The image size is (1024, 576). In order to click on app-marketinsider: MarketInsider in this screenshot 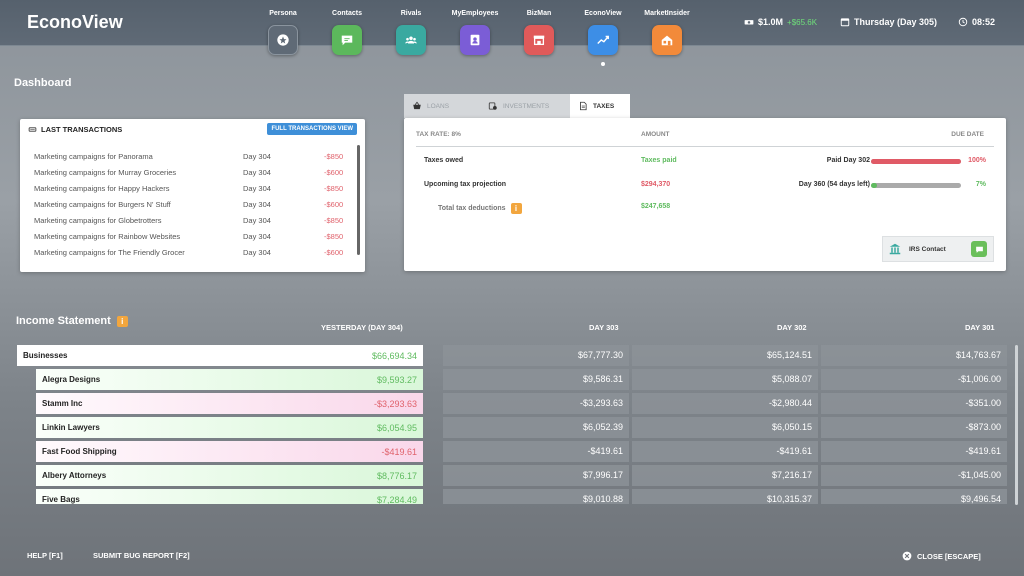, I will do `click(667, 32)`.